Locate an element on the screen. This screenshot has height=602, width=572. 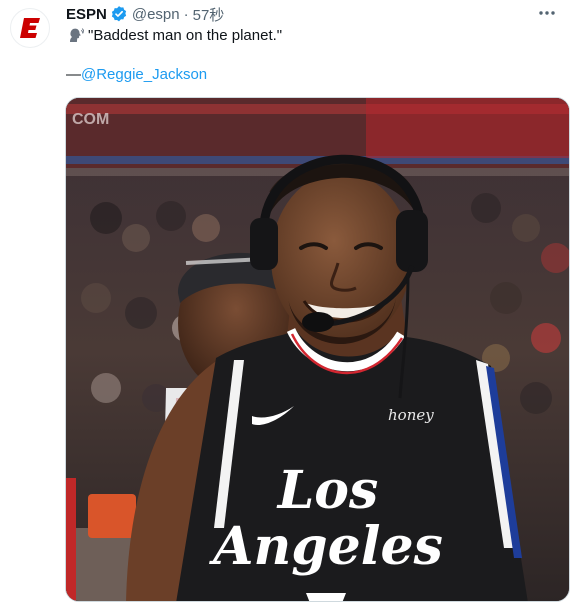
verified-badge-icon is located at coordinates (119, 14).